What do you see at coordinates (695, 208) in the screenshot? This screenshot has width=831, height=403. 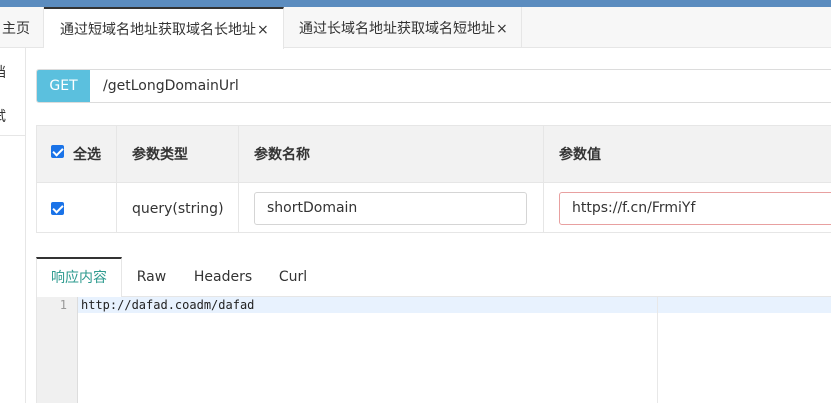 I see `param-value-input: https://f.cn/FrmiYf` at bounding box center [695, 208].